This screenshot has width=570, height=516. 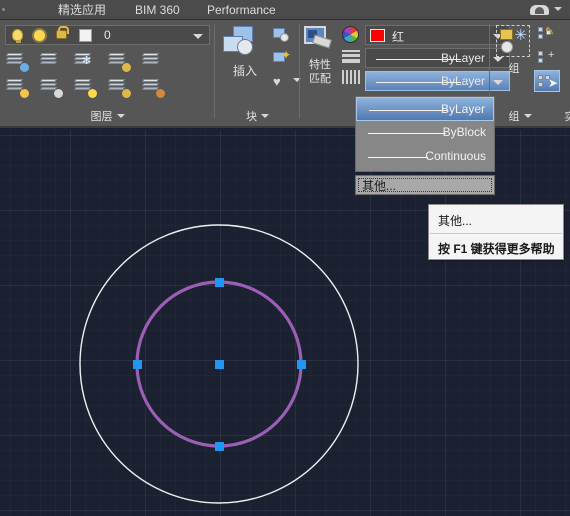 I want to click on lineweight-value: ByLayer, so click(x=462, y=58).